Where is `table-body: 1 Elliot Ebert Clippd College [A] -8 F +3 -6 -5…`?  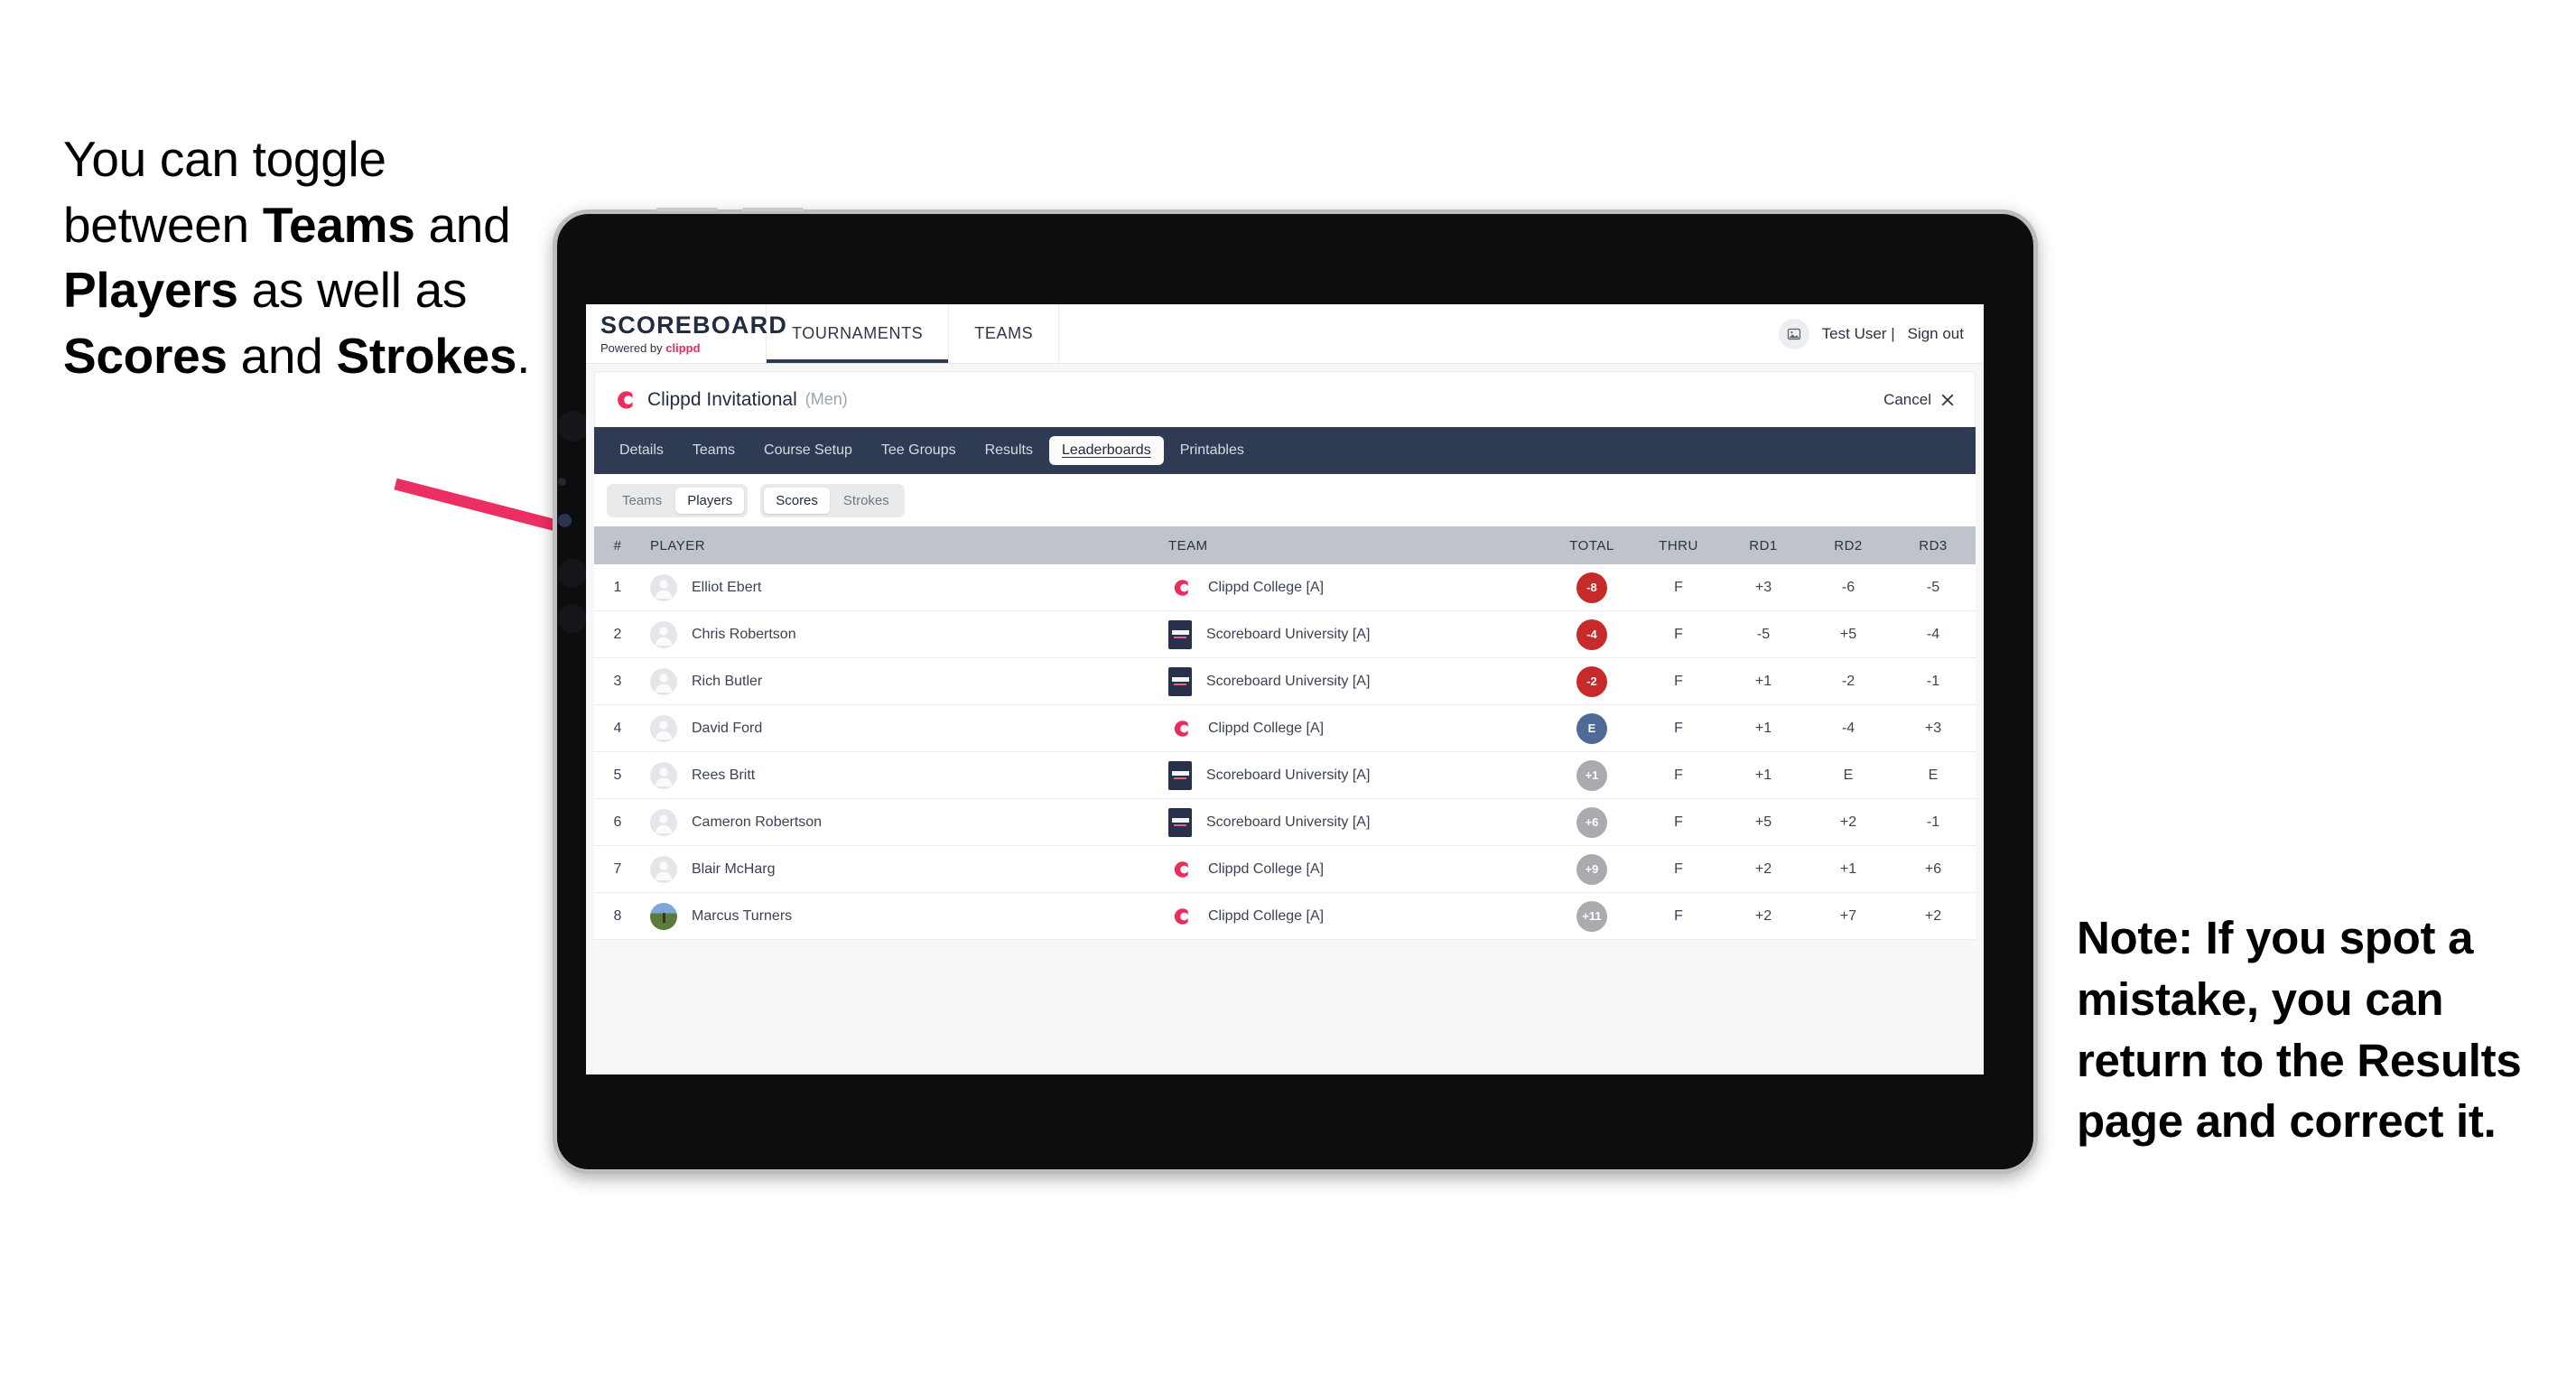
table-body: 1 Elliot Ebert Clippd College [A] -8 F +3 -6 -5… is located at coordinates (1285, 752).